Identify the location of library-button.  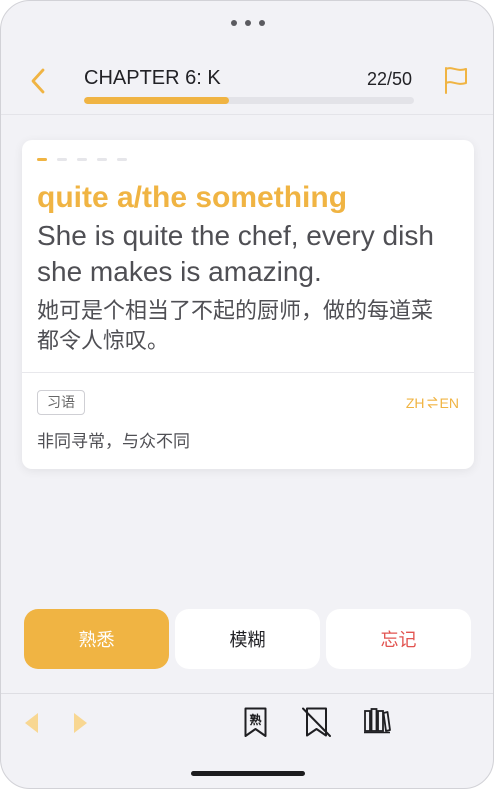
(377, 721).